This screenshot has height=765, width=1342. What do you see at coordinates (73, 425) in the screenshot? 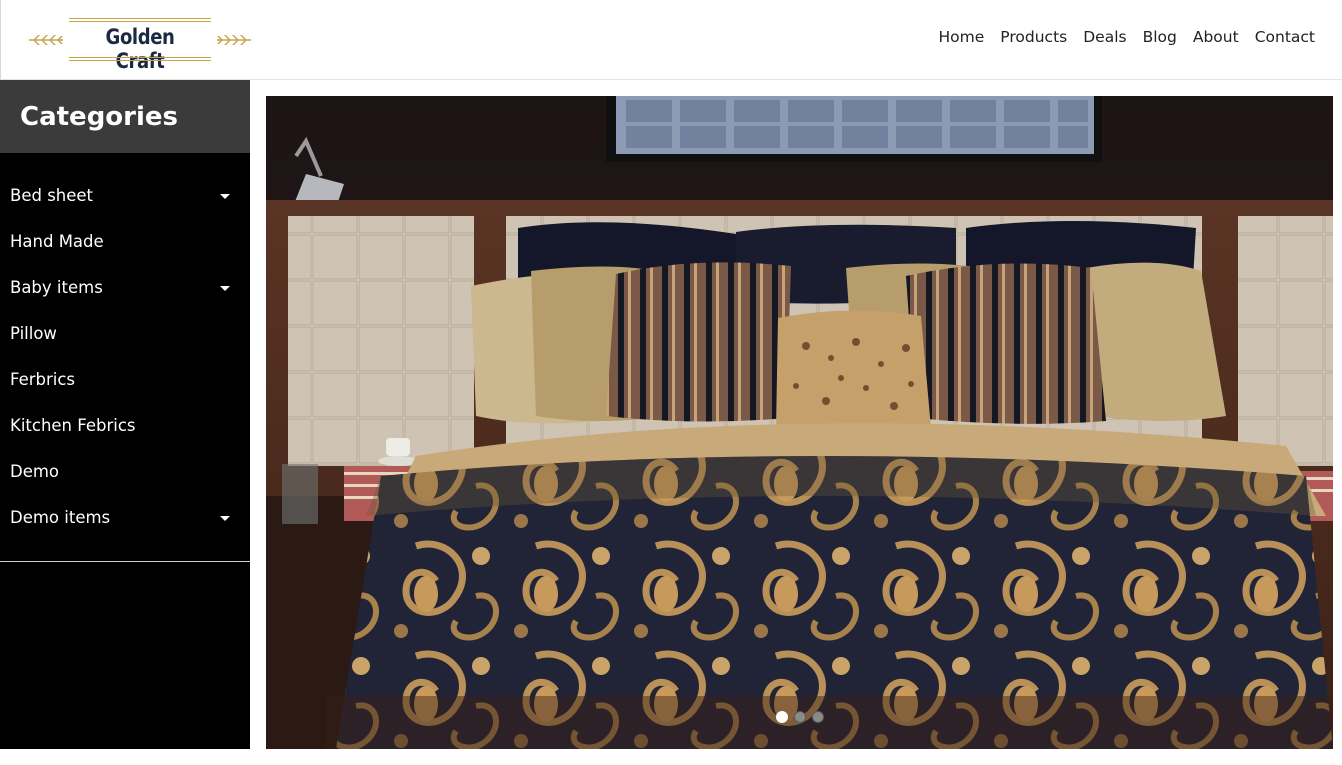
I see `category-label: Kitchen Febrics` at bounding box center [73, 425].